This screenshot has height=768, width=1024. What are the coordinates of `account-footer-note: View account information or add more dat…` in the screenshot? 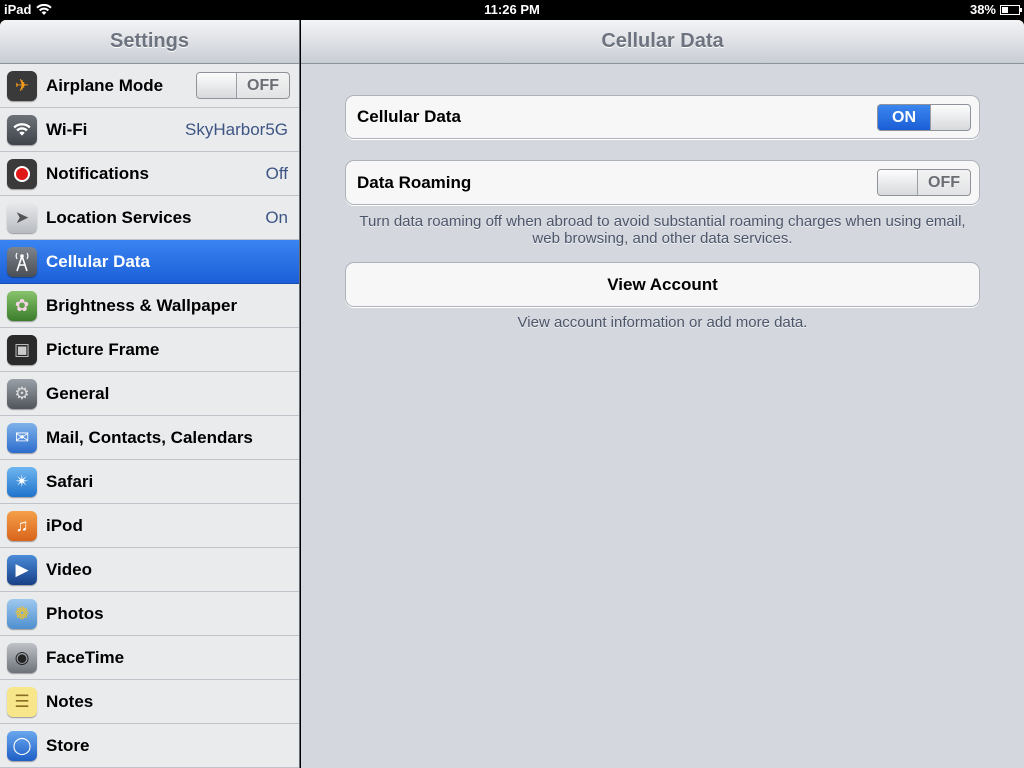 It's located at (662, 322).